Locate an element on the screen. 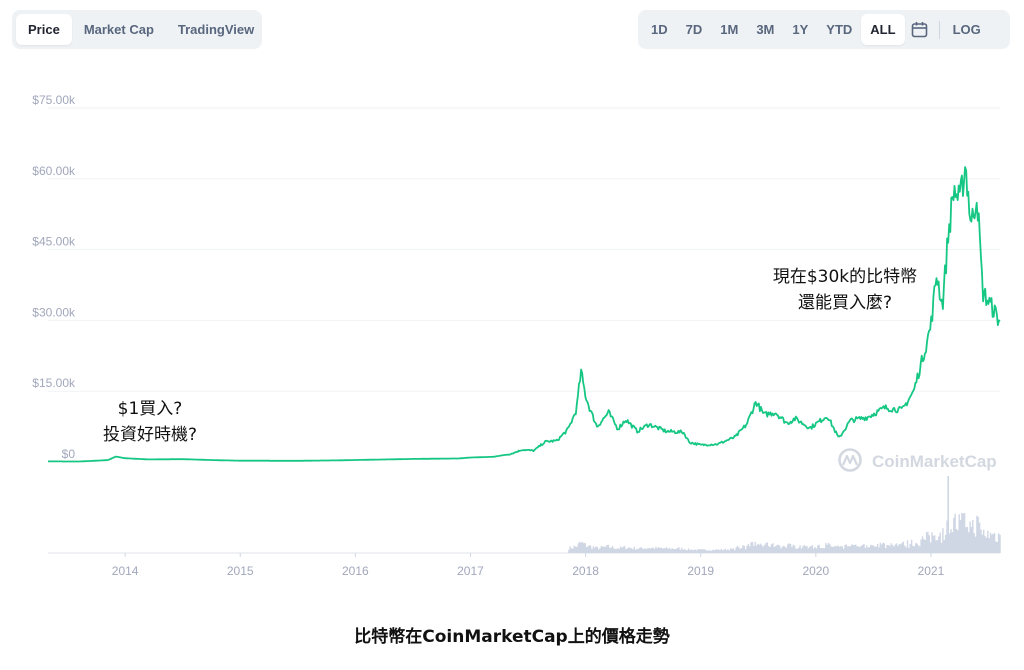  figure-caption: 比特幣在CoinMarketCap上的價格走勢 is located at coordinates (512, 637).